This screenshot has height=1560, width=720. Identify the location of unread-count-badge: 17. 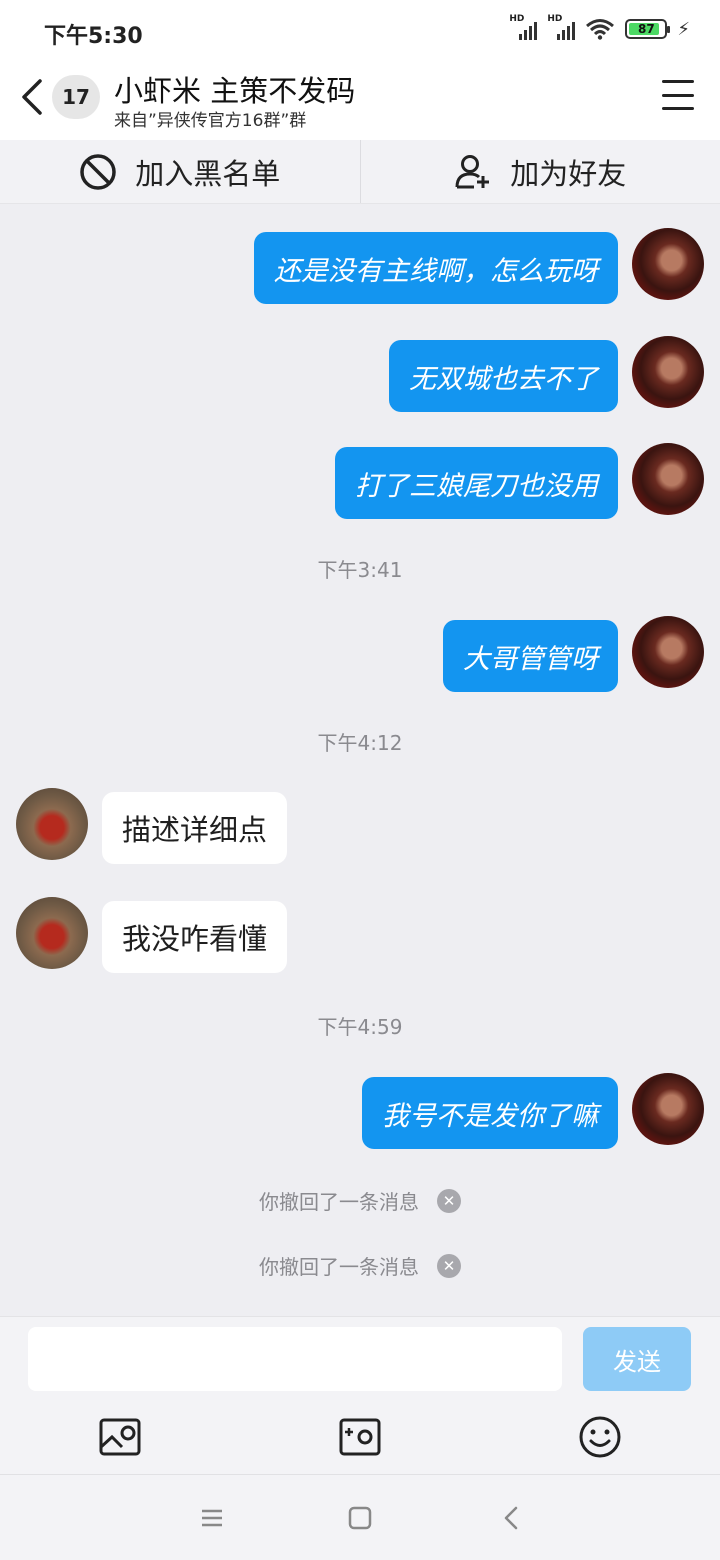
(76, 97).